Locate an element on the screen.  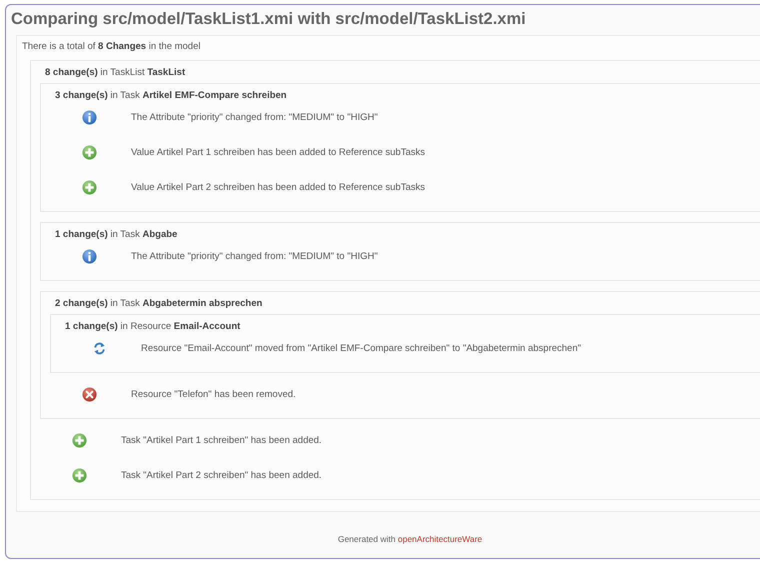
refresh-icon is located at coordinates (99, 348).